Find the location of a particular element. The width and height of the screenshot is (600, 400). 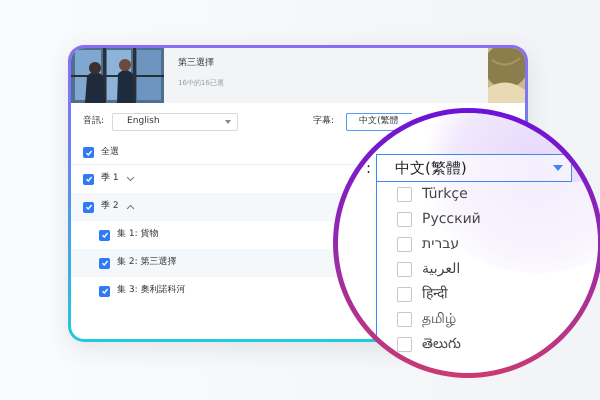

language-option: العربية is located at coordinates (441, 269).